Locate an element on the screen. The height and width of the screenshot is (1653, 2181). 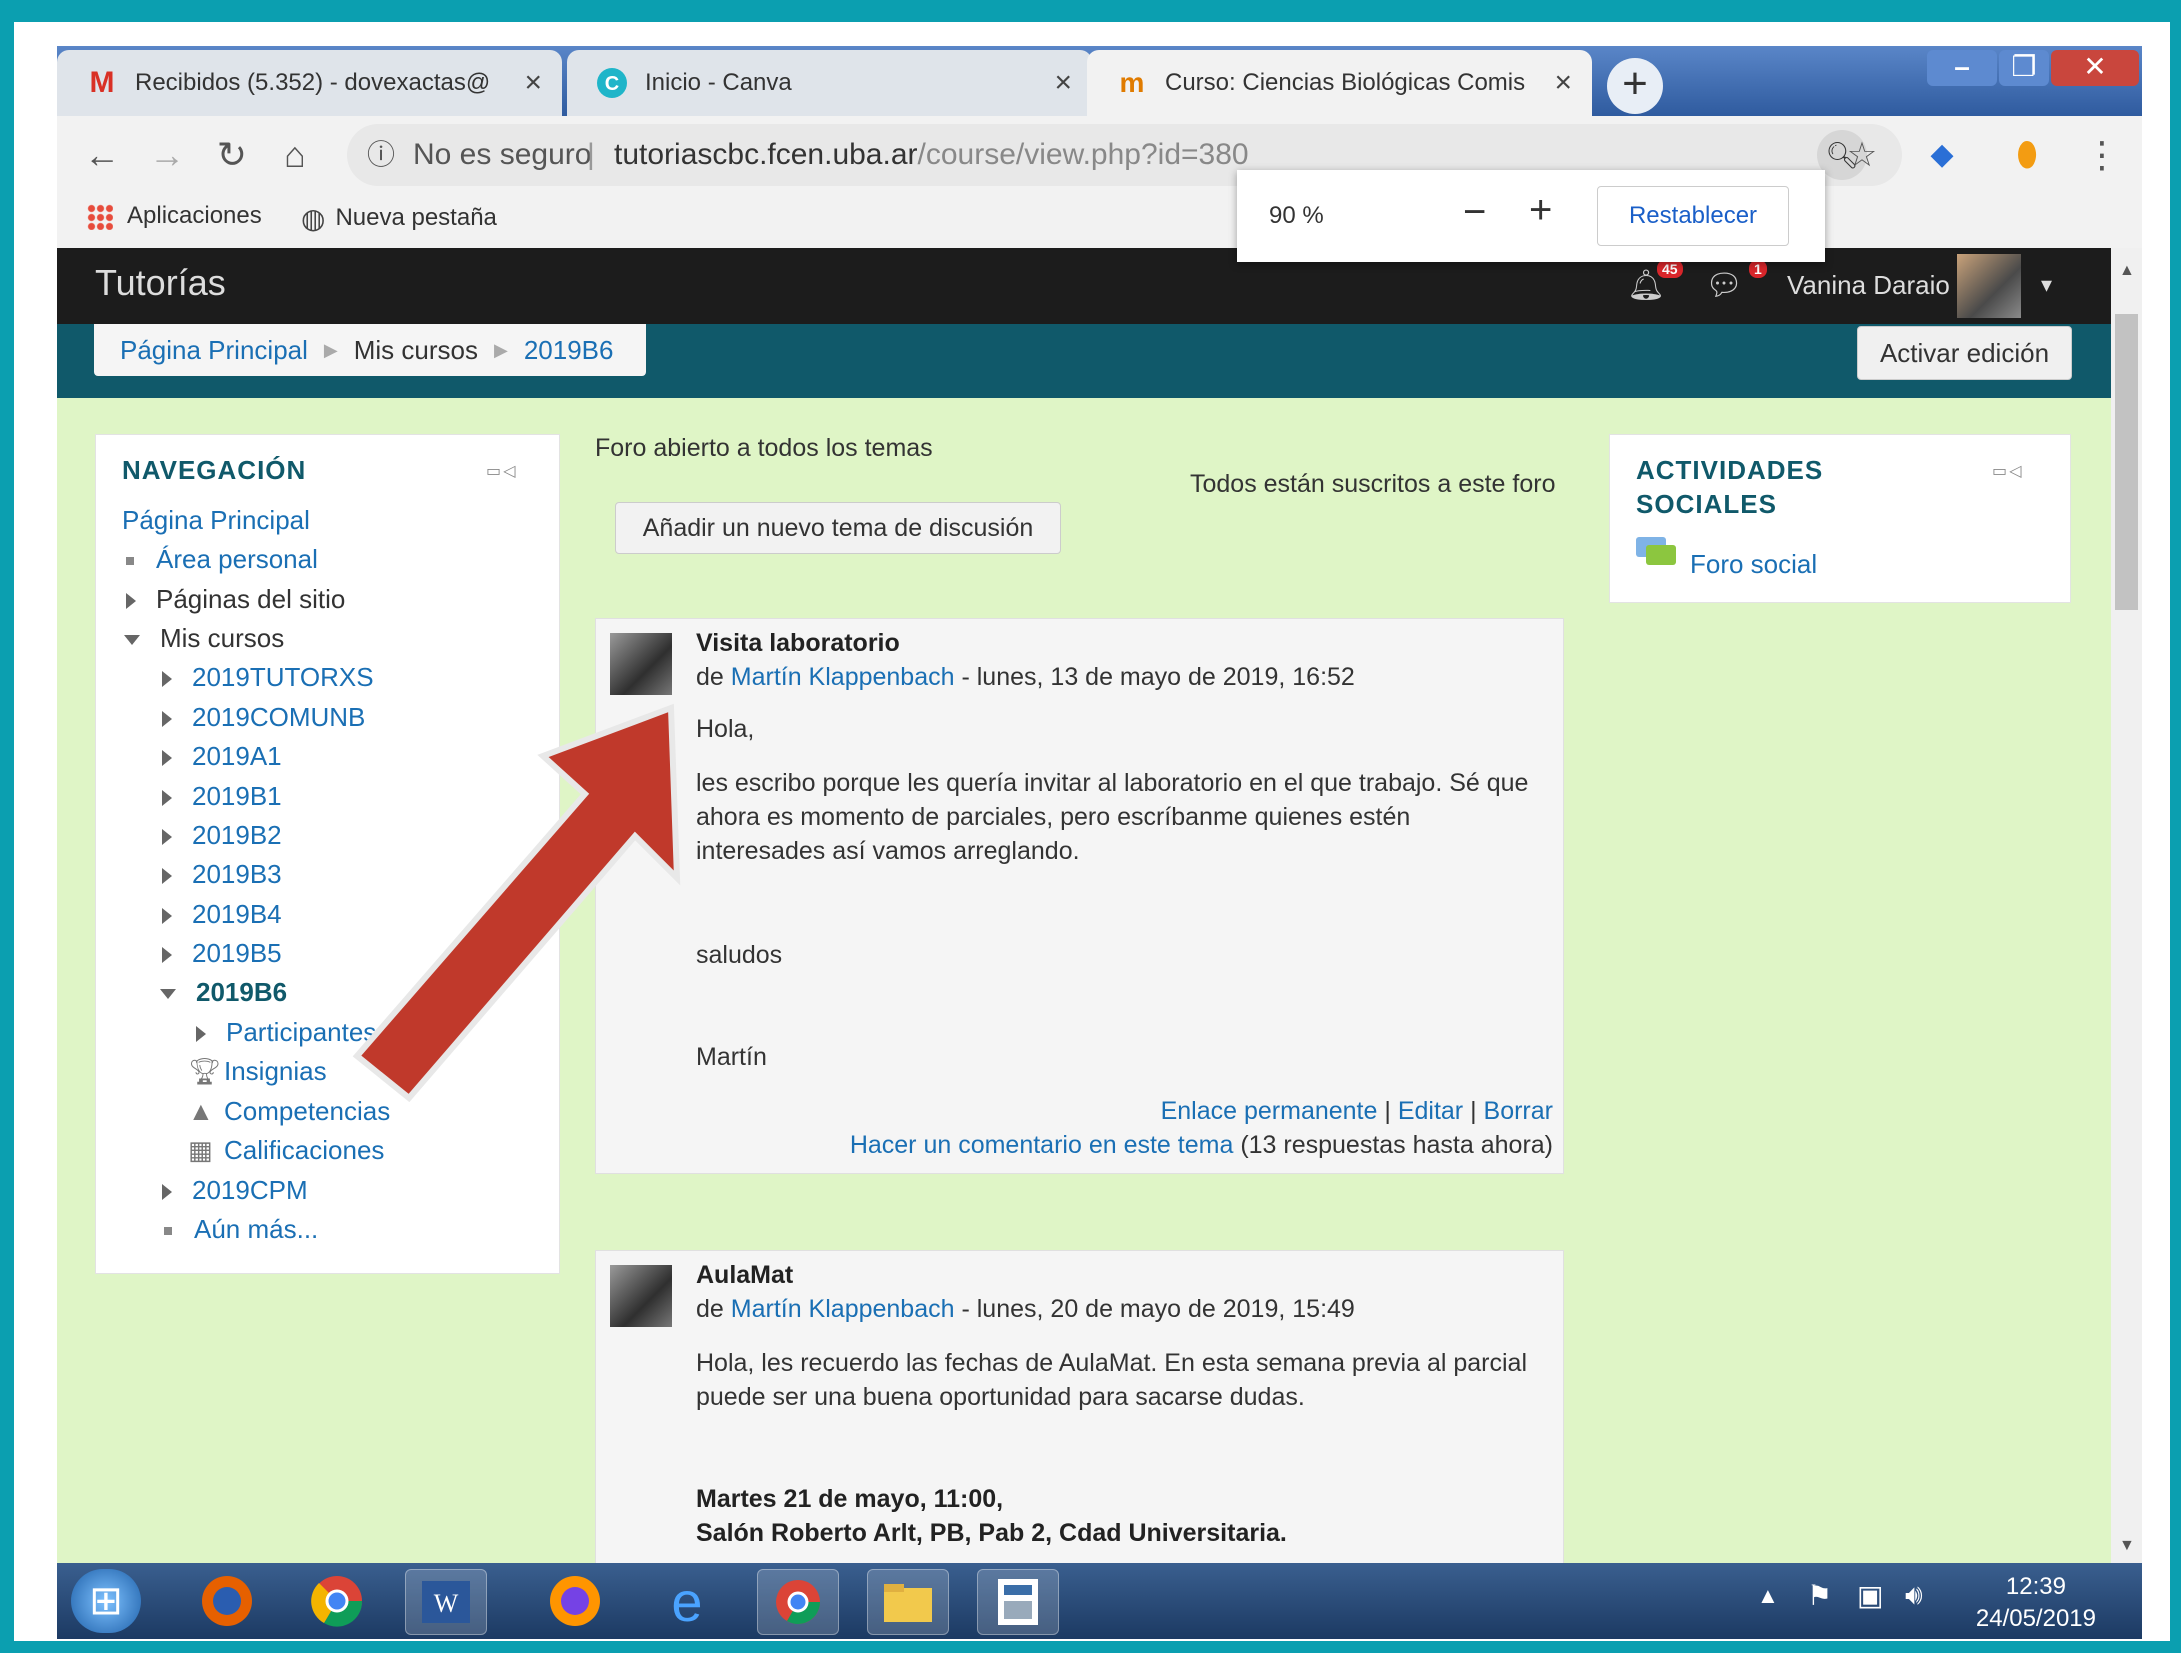
scrollbar-thumb is located at coordinates (2126, 462).